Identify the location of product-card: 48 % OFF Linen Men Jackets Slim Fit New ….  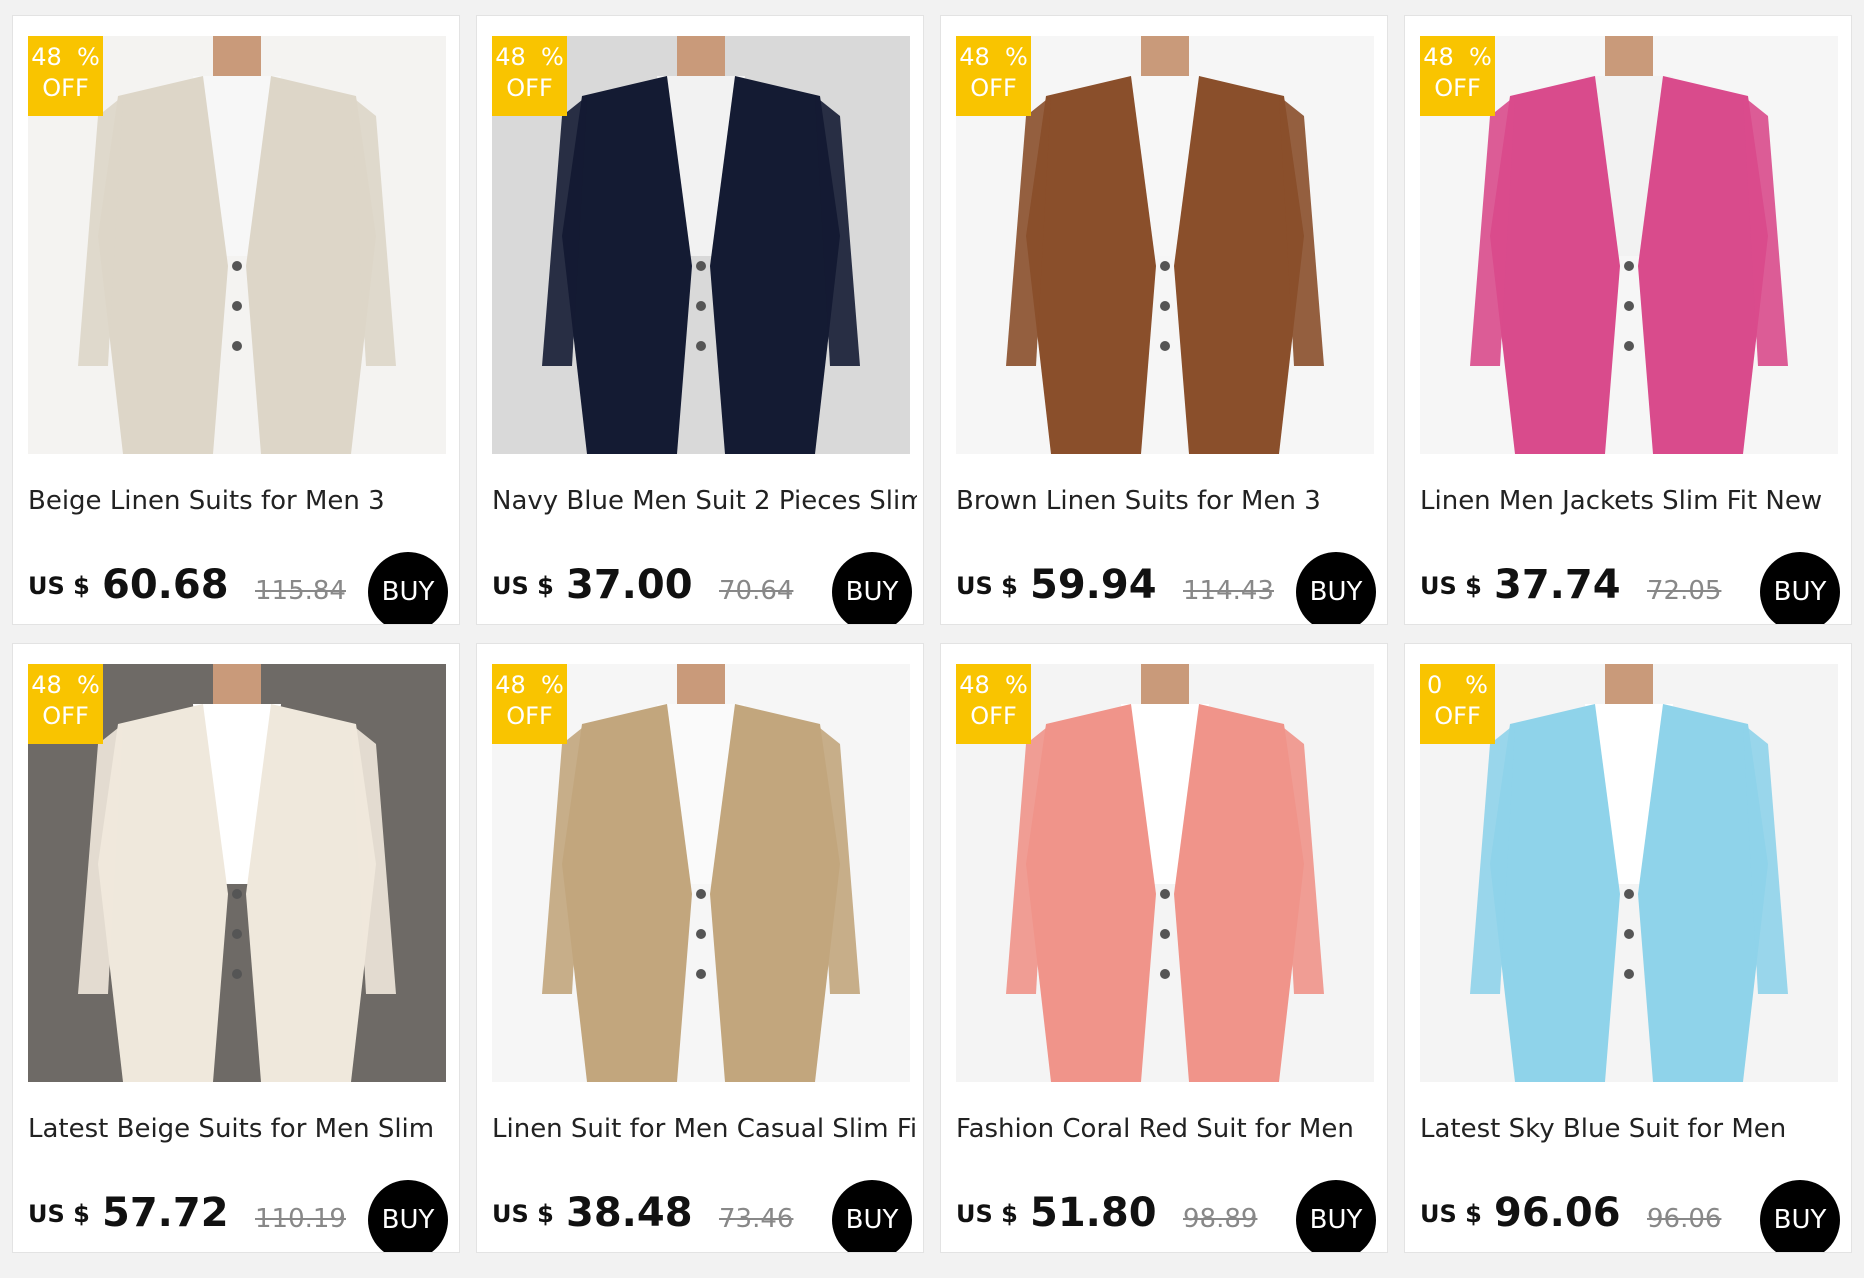
(1628, 320).